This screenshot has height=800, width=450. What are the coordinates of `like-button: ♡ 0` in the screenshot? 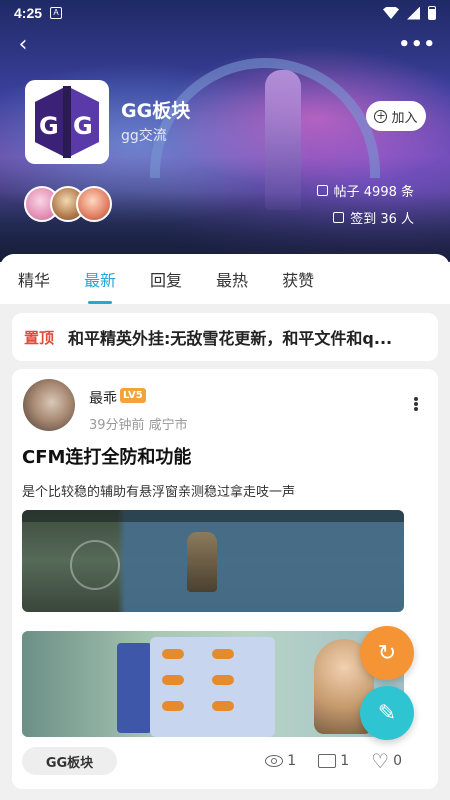 It's located at (386, 761).